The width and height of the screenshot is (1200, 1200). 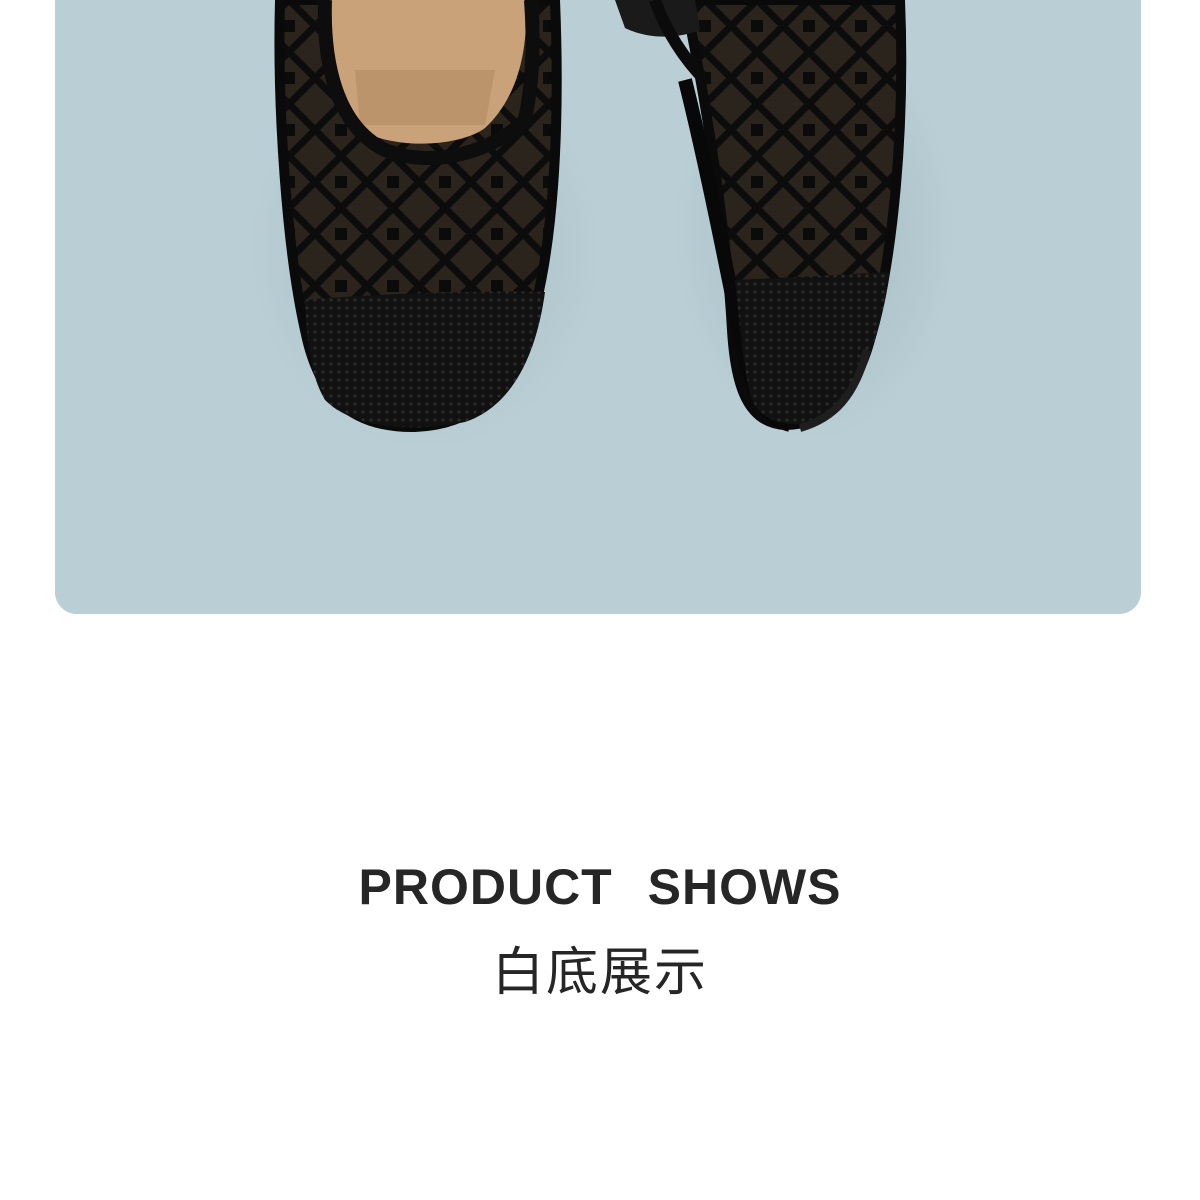 What do you see at coordinates (425, 225) in the screenshot?
I see `left-shoe` at bounding box center [425, 225].